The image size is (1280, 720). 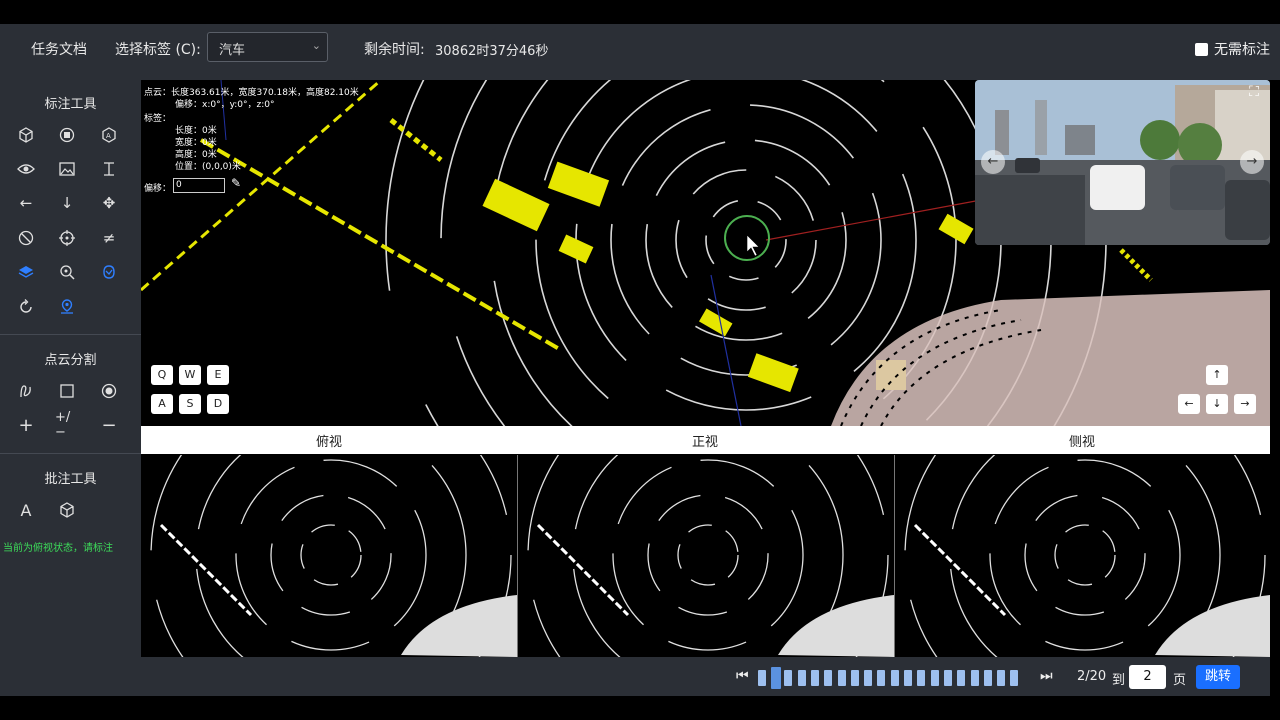 What do you see at coordinates (26, 425) in the screenshot?
I see `plus-icon: +` at bounding box center [26, 425].